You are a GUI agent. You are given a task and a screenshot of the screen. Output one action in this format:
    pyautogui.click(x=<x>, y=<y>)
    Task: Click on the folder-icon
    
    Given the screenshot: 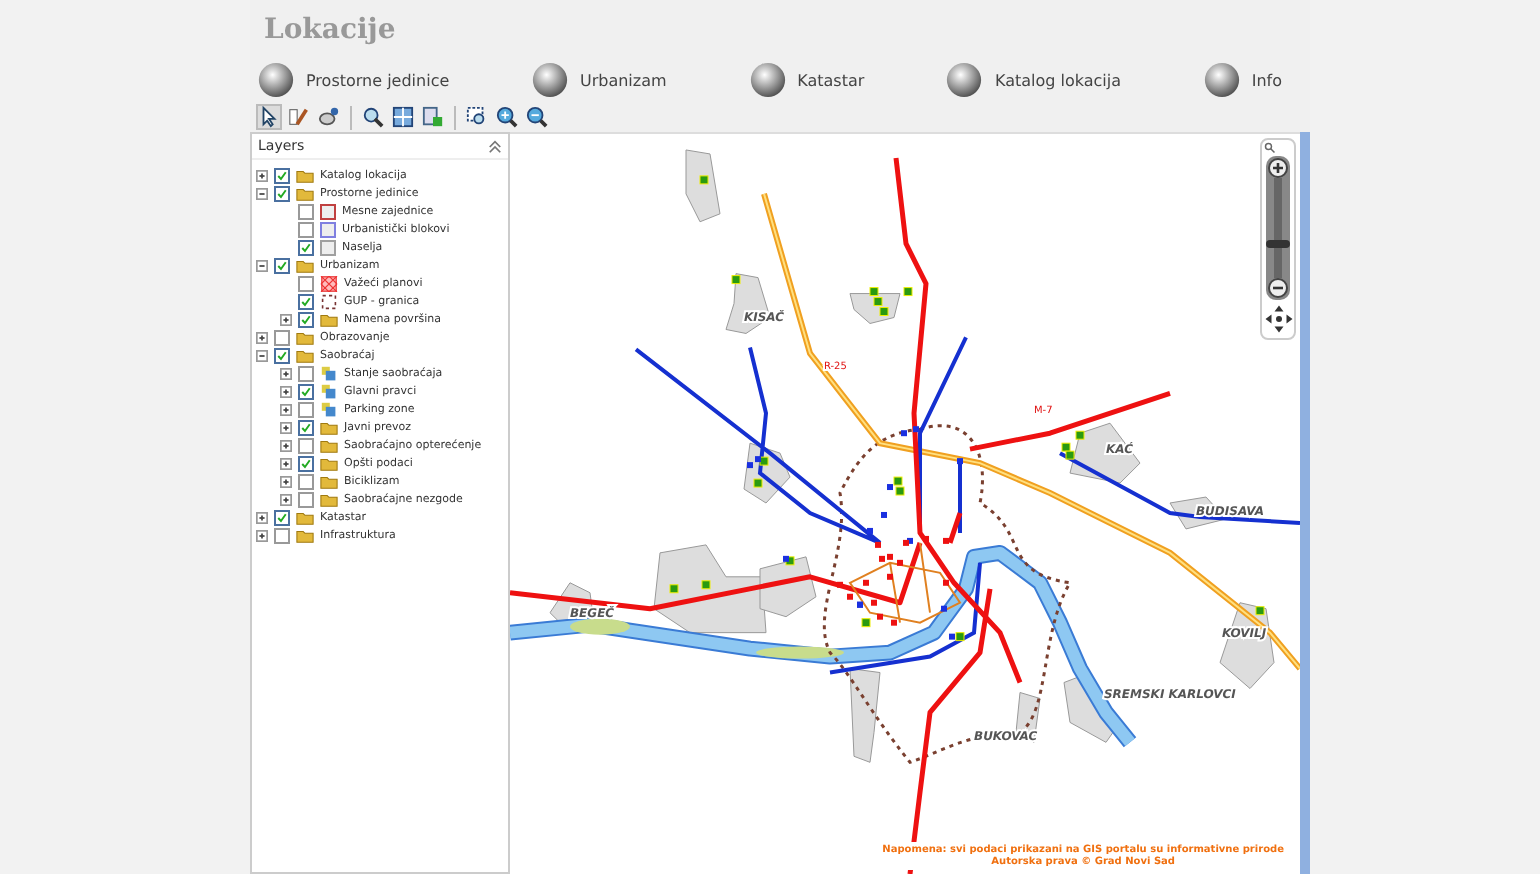 What is the action you would take?
    pyautogui.click(x=305, y=265)
    